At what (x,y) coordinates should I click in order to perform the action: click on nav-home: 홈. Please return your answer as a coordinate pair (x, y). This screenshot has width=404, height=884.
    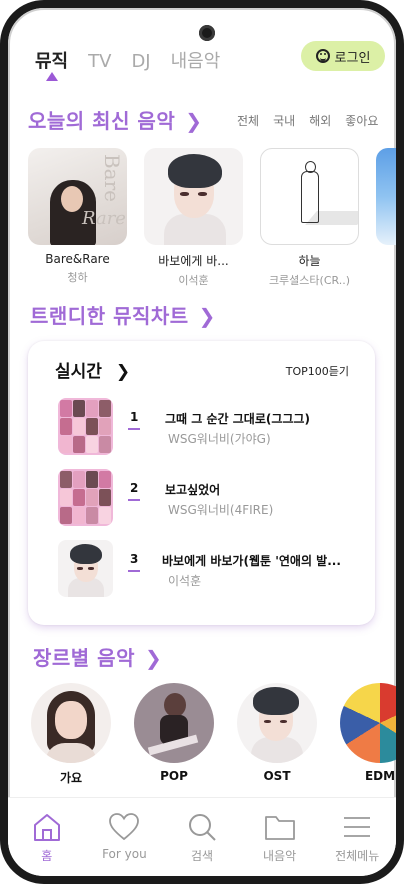
    Looking at the image, I should click on (47, 837).